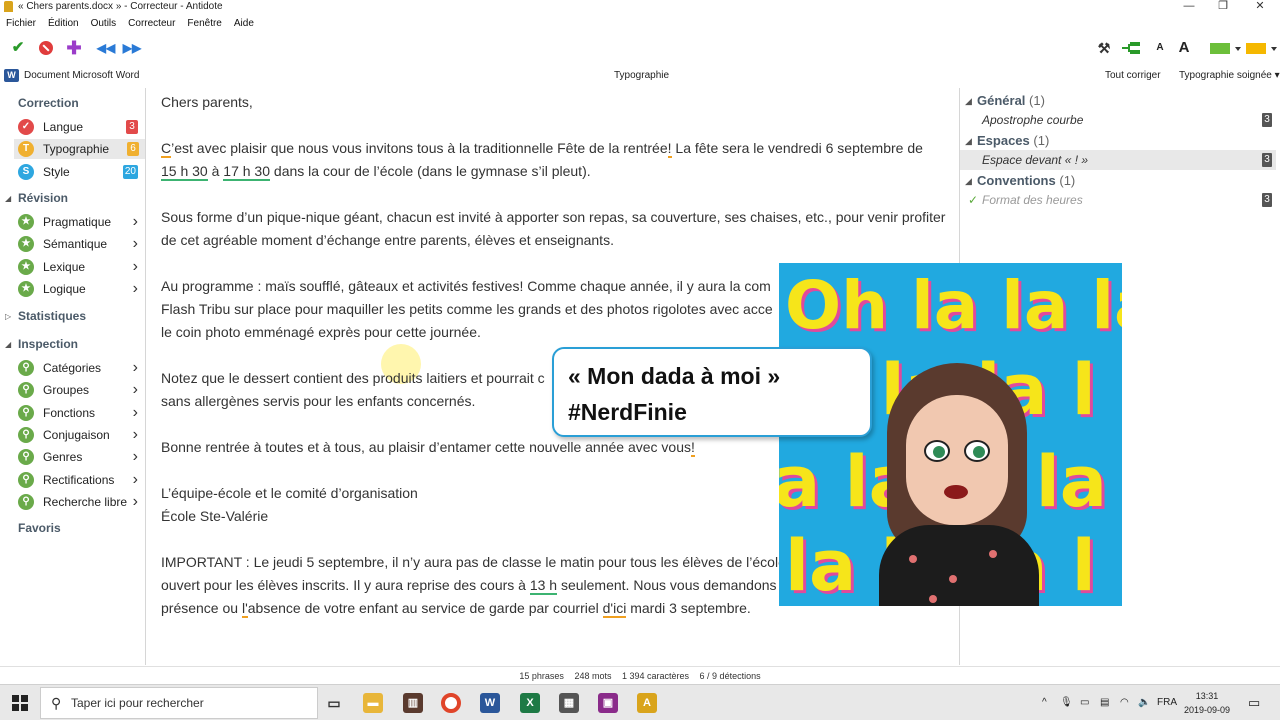 This screenshot has height=720, width=1280. What do you see at coordinates (104, 24) in the screenshot?
I see `menu-outils: Outils` at bounding box center [104, 24].